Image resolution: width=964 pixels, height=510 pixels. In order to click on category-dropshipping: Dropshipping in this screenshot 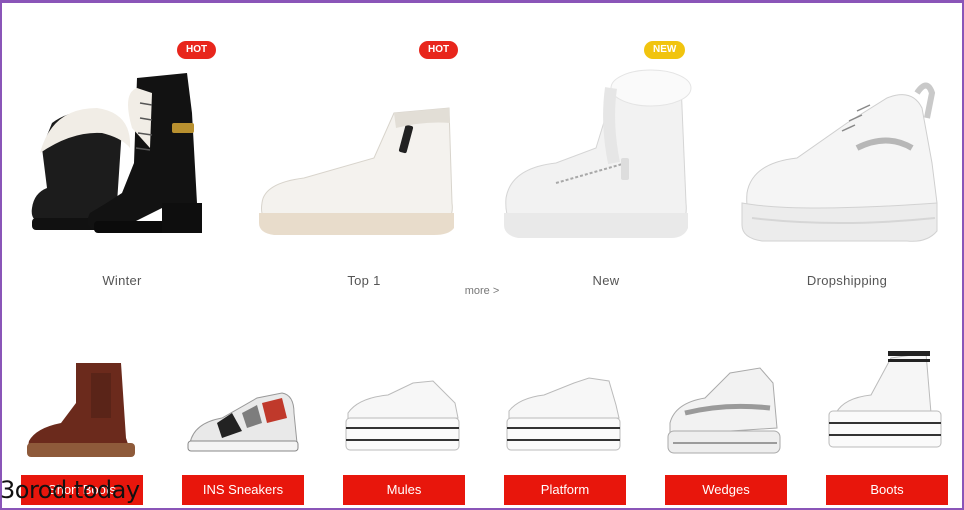, I will do `click(847, 160)`.